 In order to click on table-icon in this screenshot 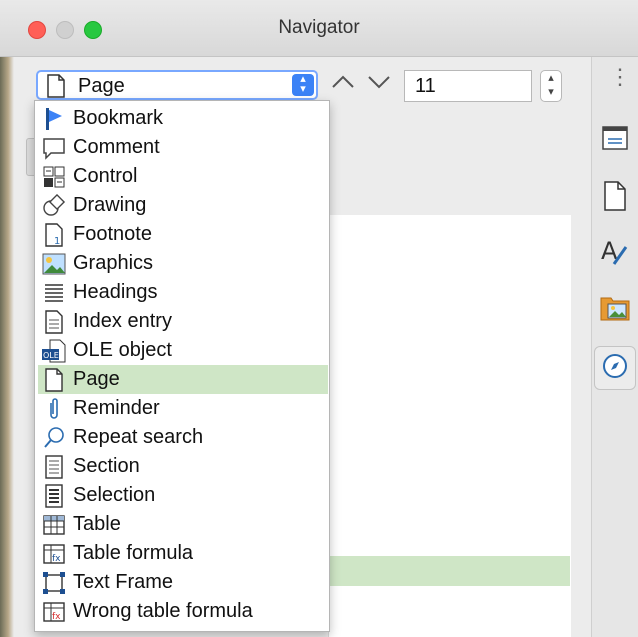, I will do `click(54, 525)`.